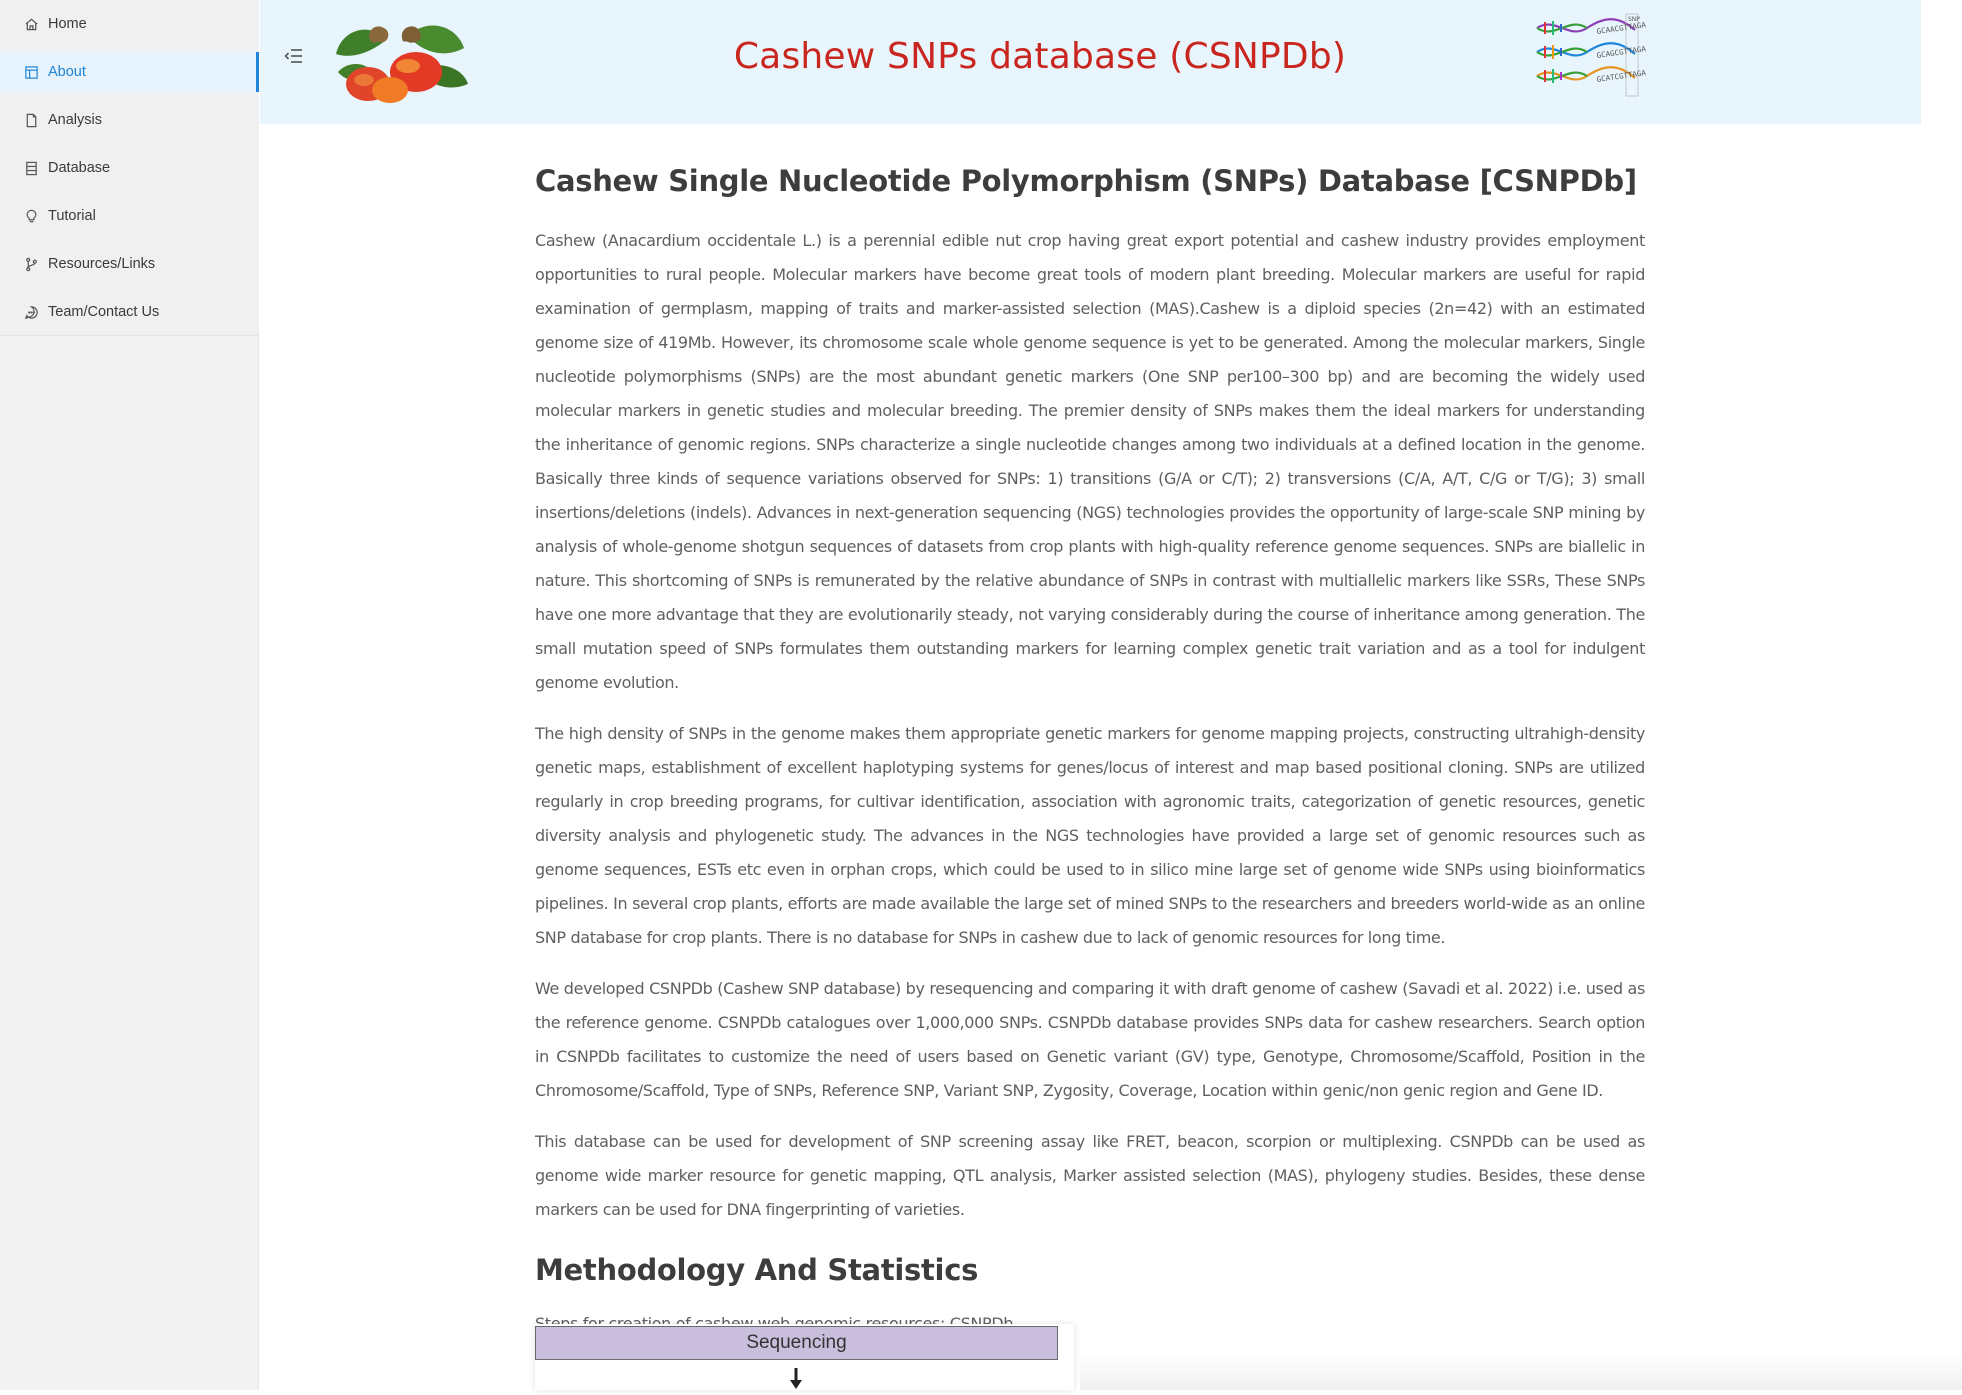  What do you see at coordinates (757, 1270) in the screenshot?
I see `methodology-title: Methodology And Statistics` at bounding box center [757, 1270].